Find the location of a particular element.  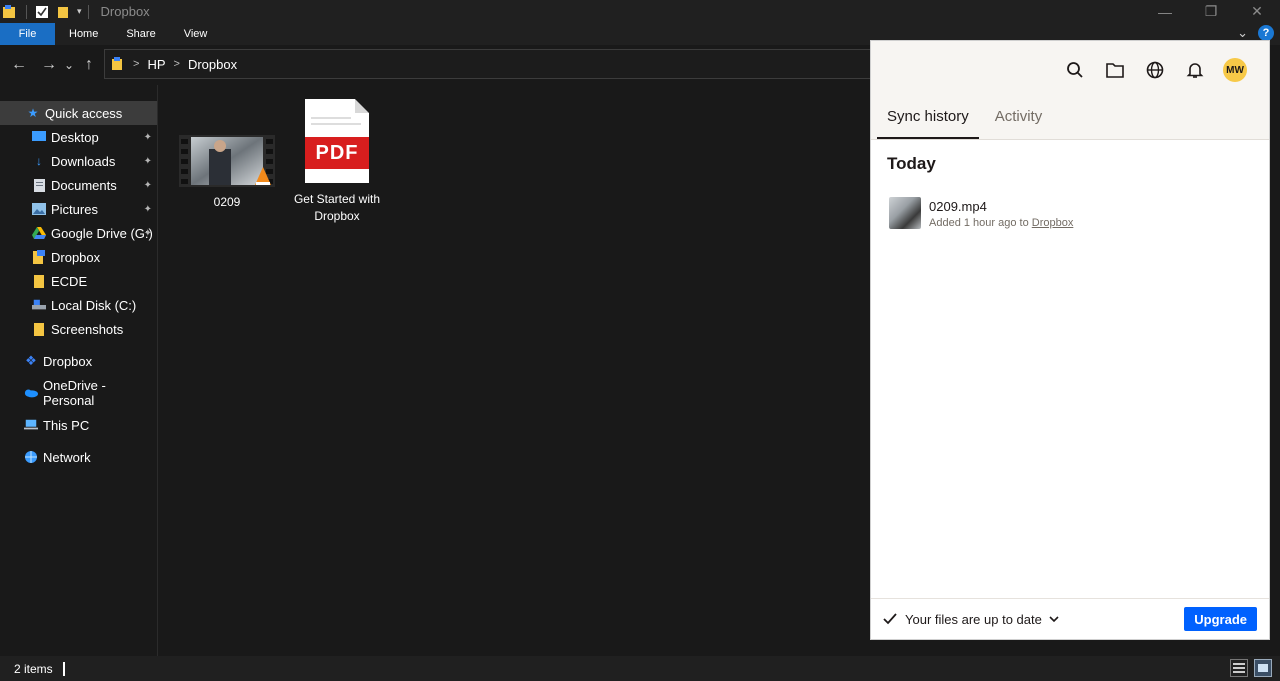

sidebar-item-documents: Documents ✦ is located at coordinates (78, 185).